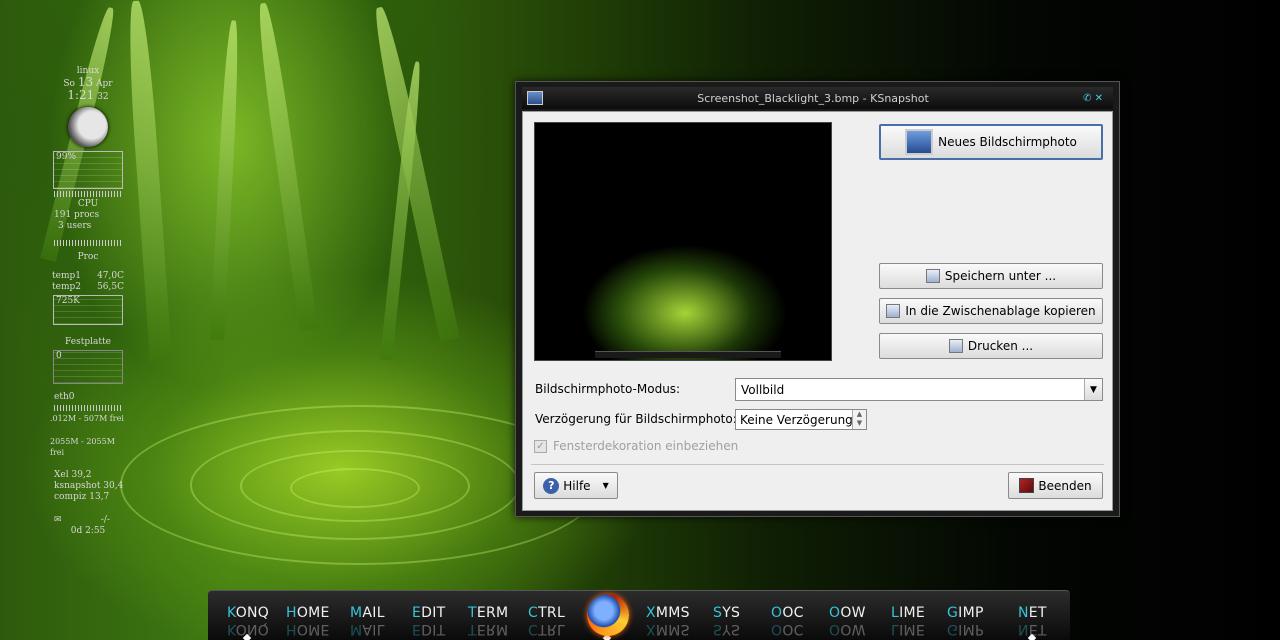 This screenshot has height=640, width=1280. Describe the element at coordinates (813, 98) in the screenshot. I see `window-title: Screenshot_Blacklight_3.bmp - KSnapshot` at that location.